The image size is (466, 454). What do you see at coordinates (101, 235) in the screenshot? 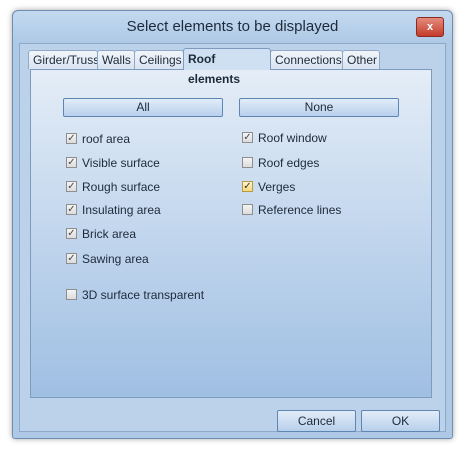
I see `checkbox-brick-area: ✓ Brick area` at bounding box center [101, 235].